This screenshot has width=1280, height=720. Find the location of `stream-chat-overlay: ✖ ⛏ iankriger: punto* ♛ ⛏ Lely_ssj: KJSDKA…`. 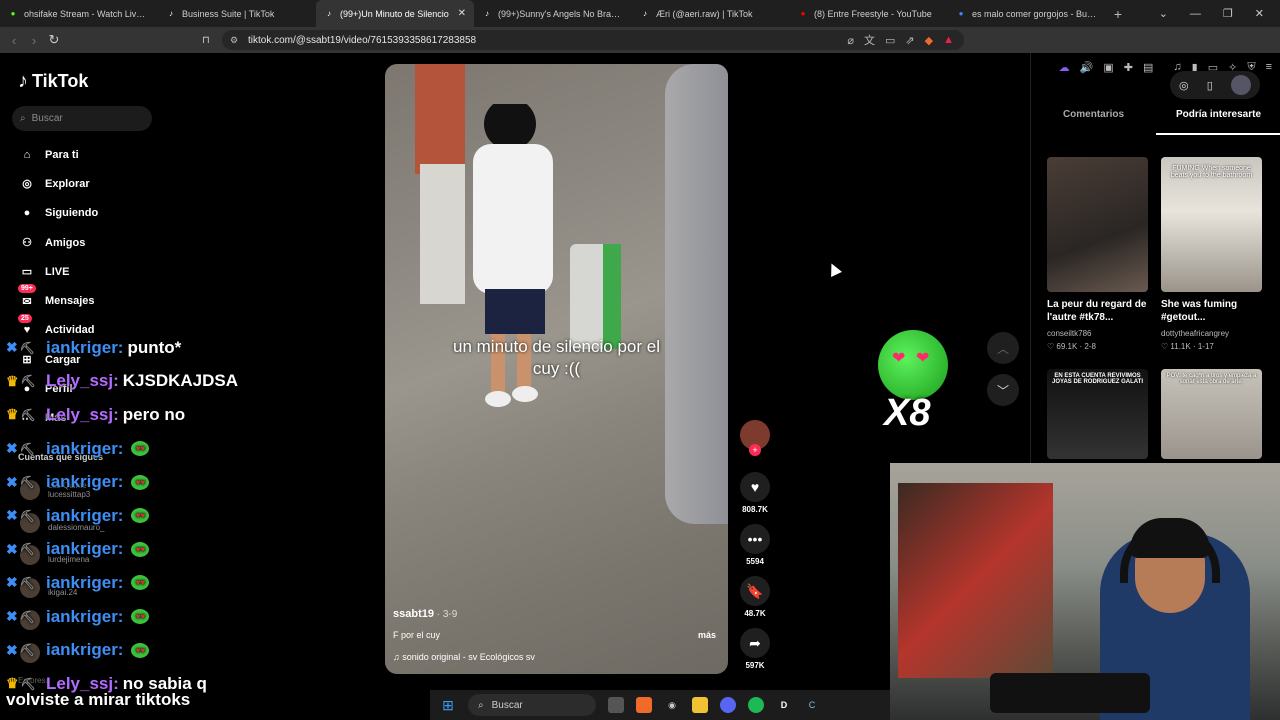

stream-chat-overlay: ✖ ⛏ iankriger: punto* ♛ ⛏ Lely_ssj: KJSDKA… is located at coordinates (122, 516).